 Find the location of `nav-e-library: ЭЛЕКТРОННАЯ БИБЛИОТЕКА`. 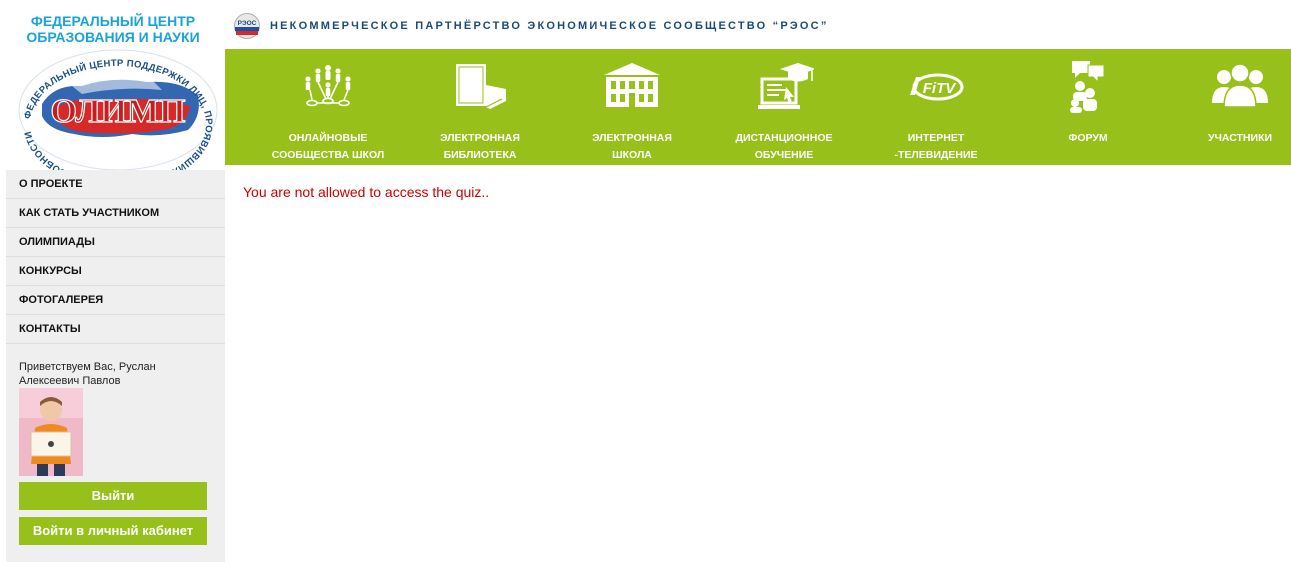

nav-e-library: ЭЛЕКТРОННАЯ БИБЛИОТЕКА is located at coordinates (480, 107).